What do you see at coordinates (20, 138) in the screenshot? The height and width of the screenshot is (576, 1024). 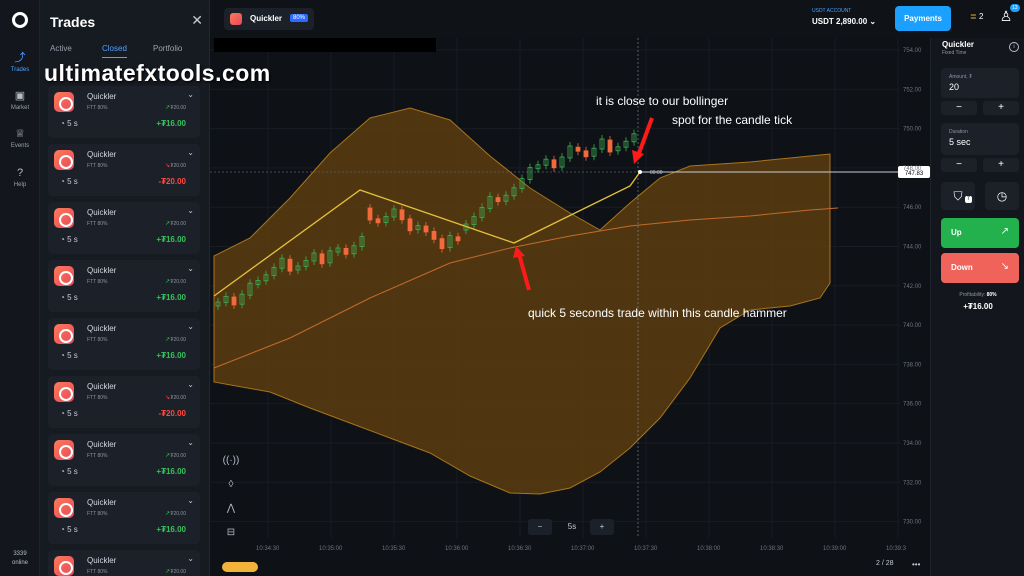 I see `rail-item-events: ♕ Events` at bounding box center [20, 138].